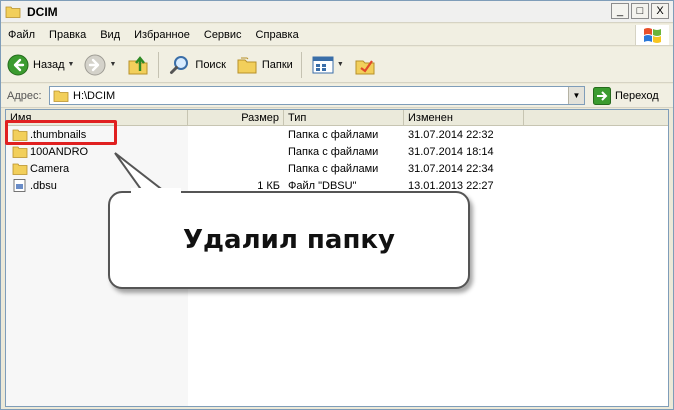 Image resolution: width=674 pixels, height=410 pixels. Describe the element at coordinates (640, 11) in the screenshot. I see `maximize-button: □` at that location.